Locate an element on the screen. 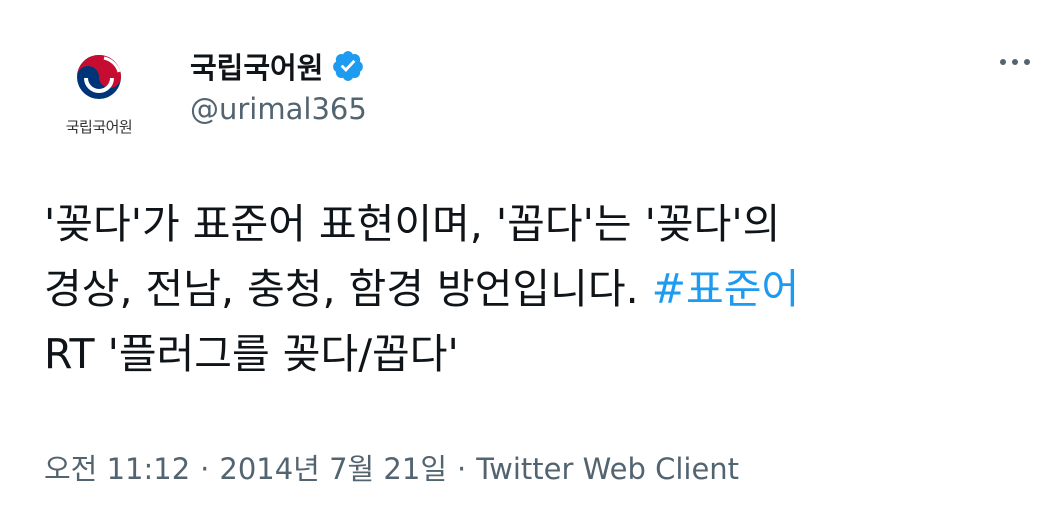 Image resolution: width=1061 pixels, height=509 pixels. tweet-client: Twitter Web Client is located at coordinates (607, 469).